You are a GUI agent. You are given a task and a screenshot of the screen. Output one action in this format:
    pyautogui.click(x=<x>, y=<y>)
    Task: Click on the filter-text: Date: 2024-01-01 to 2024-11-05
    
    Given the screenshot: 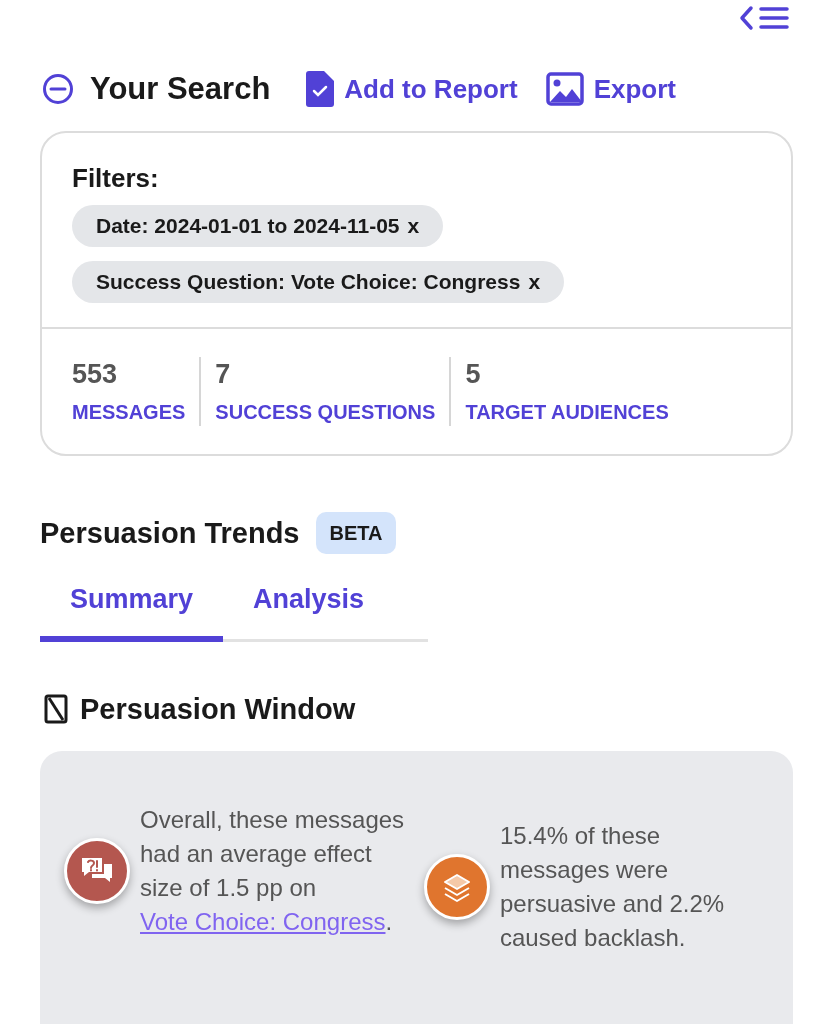 What is the action you would take?
    pyautogui.click(x=248, y=225)
    